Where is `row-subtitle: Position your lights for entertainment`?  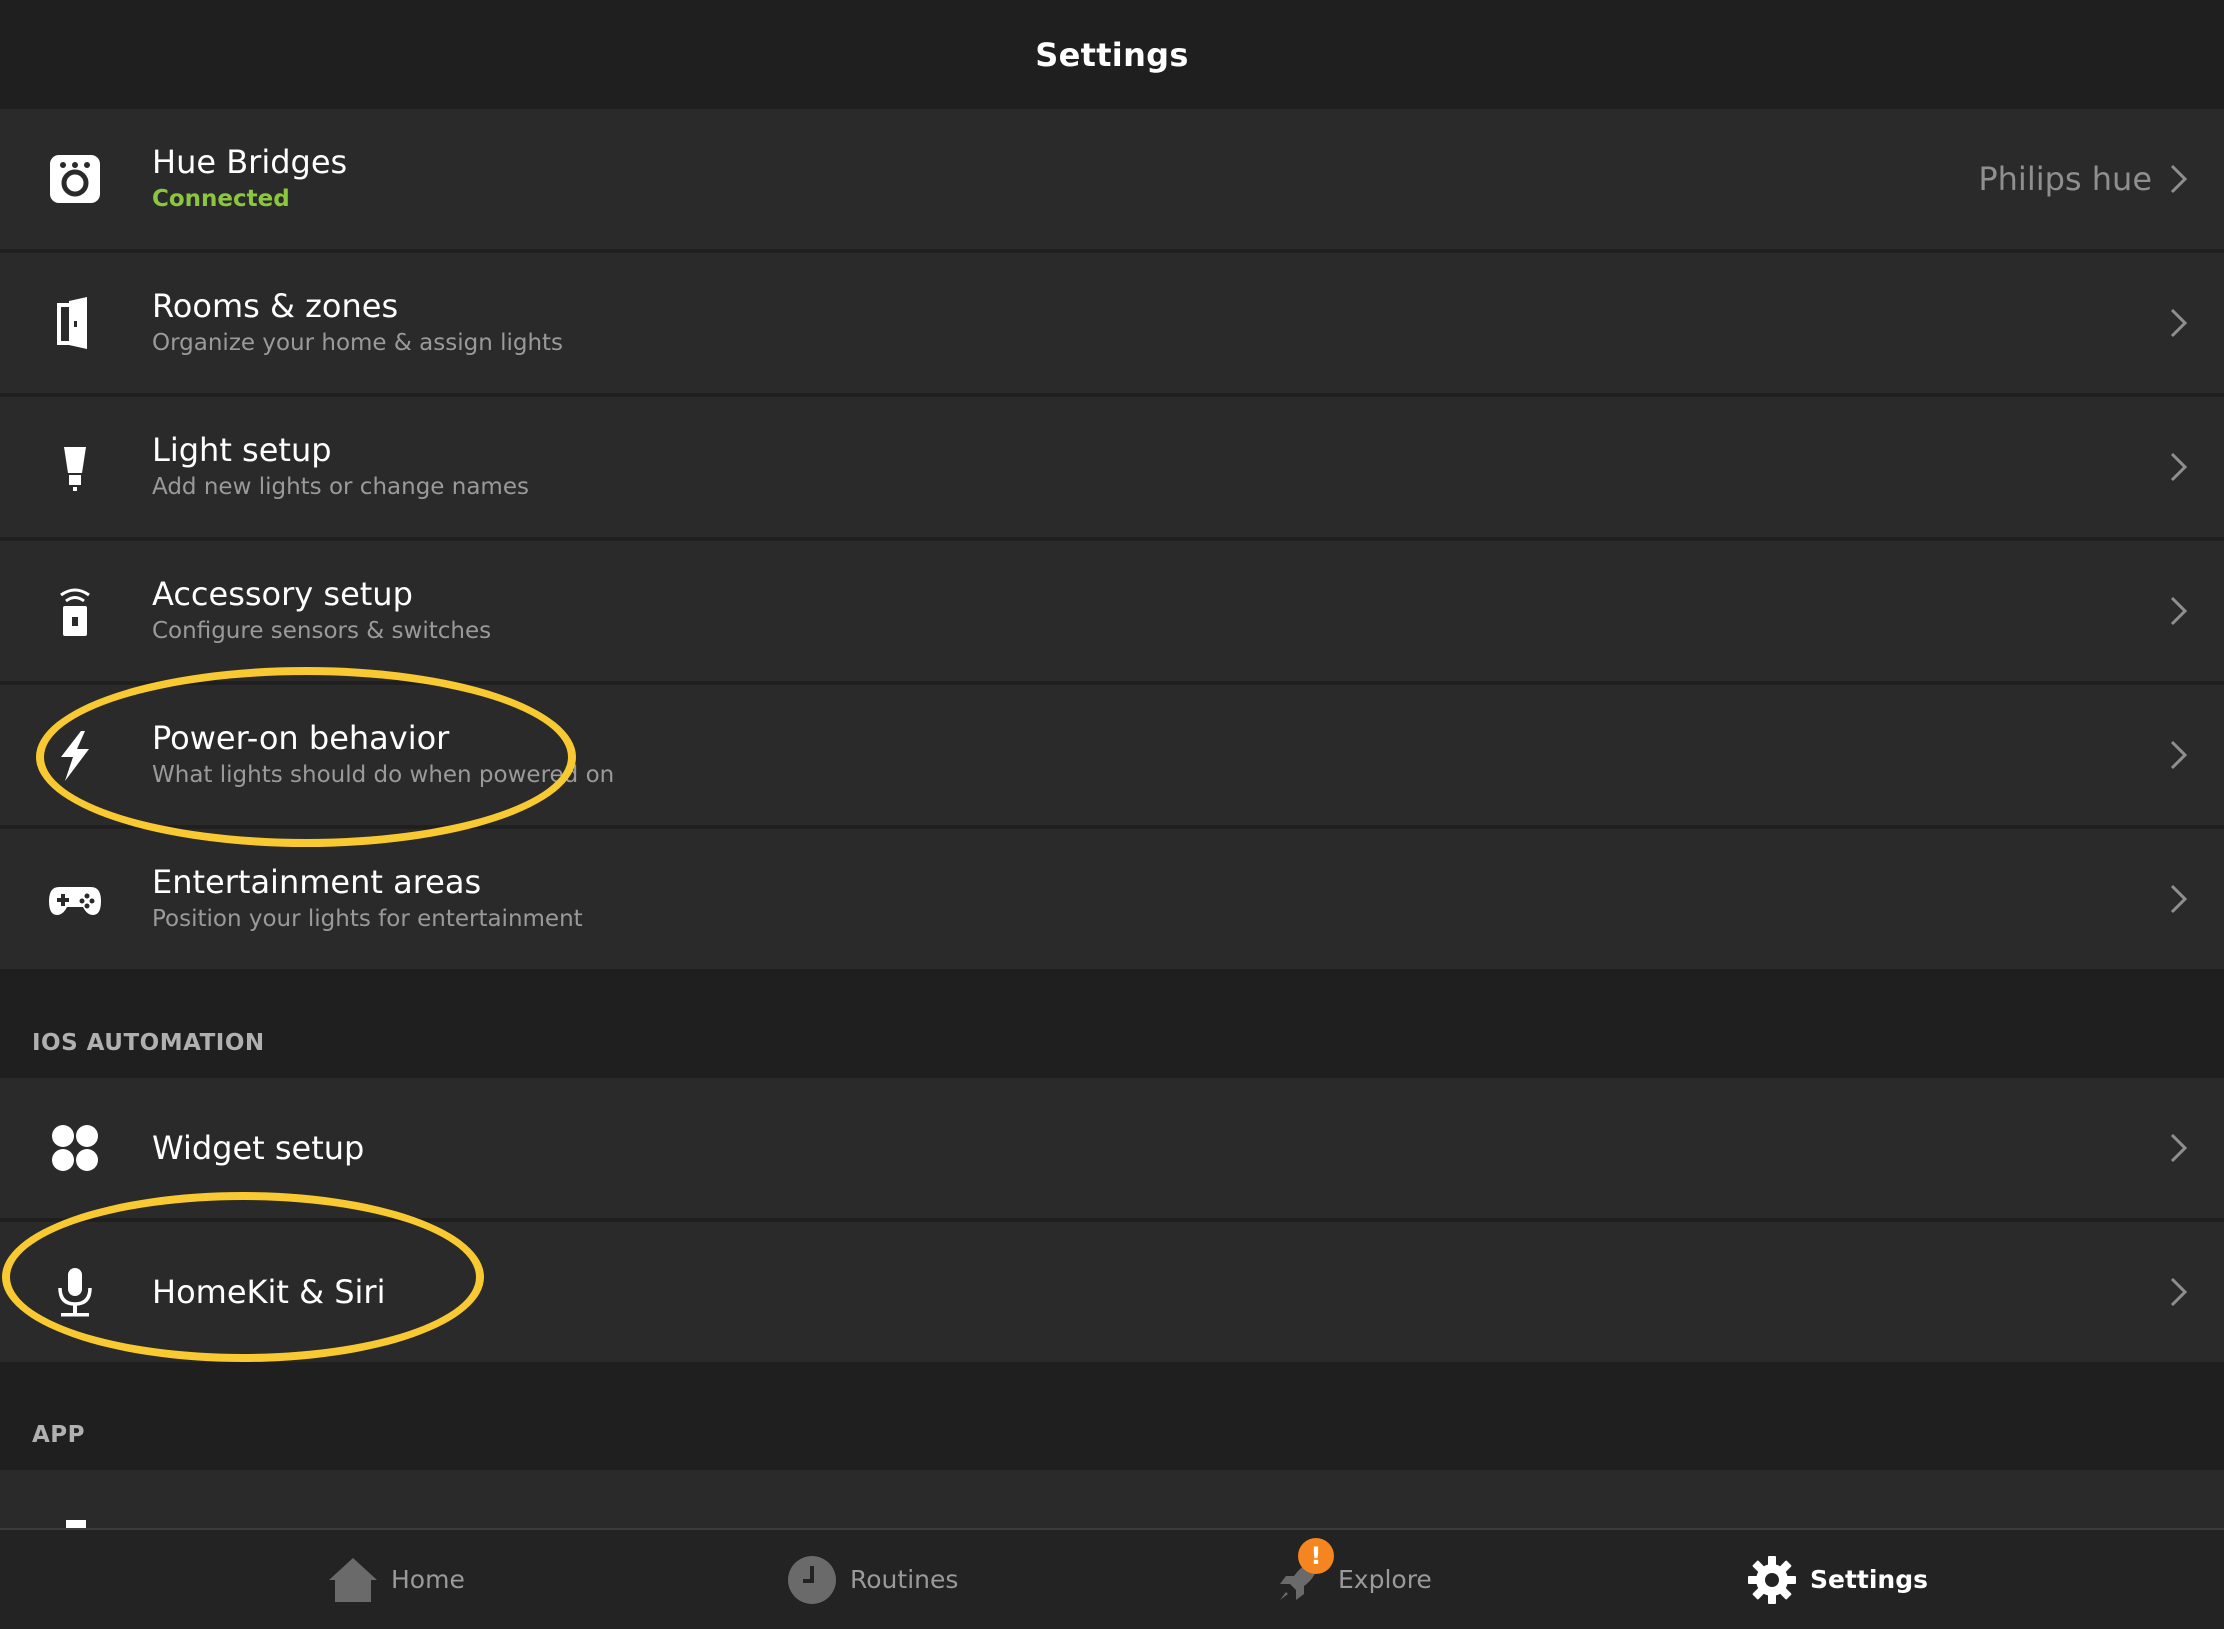 row-subtitle: Position your lights for entertainment is located at coordinates (367, 919).